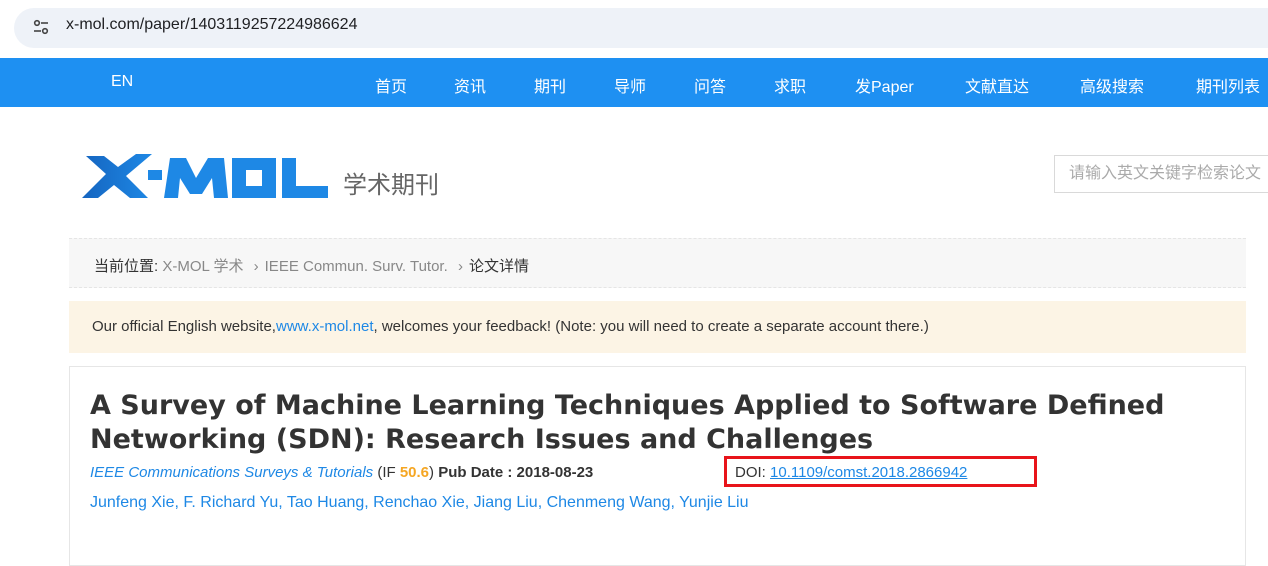 The width and height of the screenshot is (1268, 566). I want to click on nav-item-home: 首页, so click(391, 85).